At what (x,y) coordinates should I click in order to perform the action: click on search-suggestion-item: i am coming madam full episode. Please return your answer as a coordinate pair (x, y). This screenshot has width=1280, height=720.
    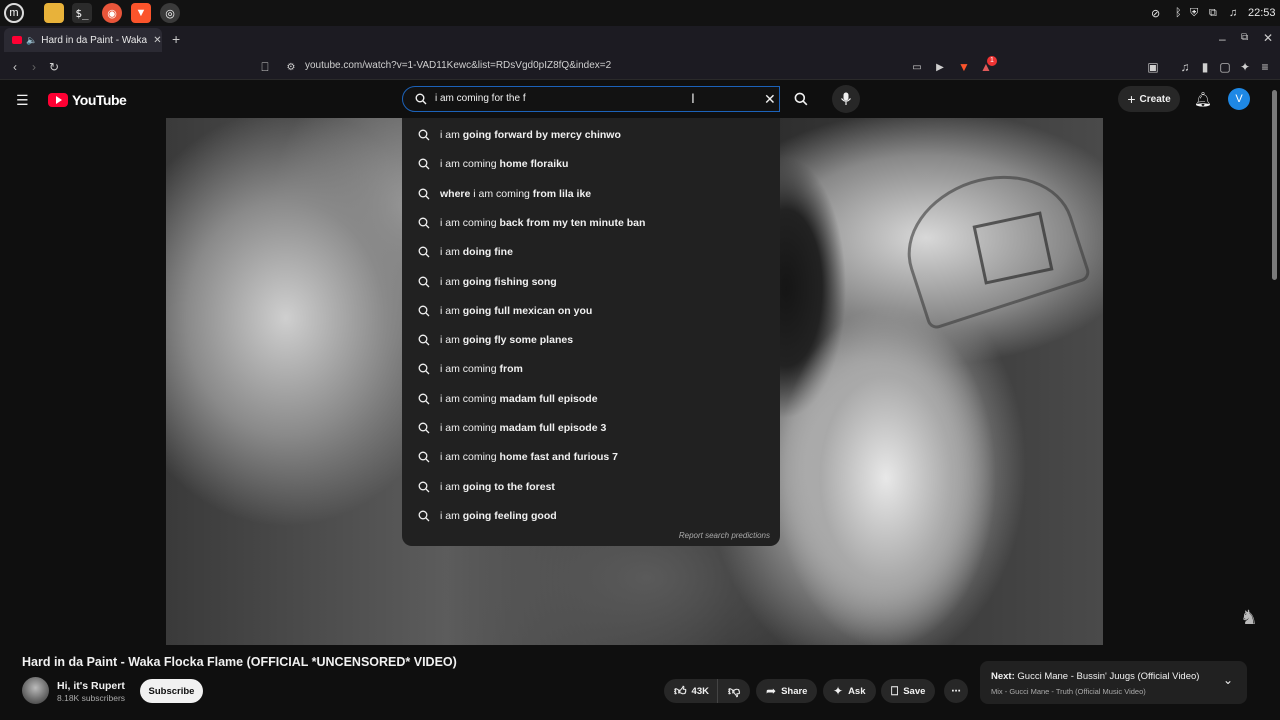
    Looking at the image, I should click on (591, 398).